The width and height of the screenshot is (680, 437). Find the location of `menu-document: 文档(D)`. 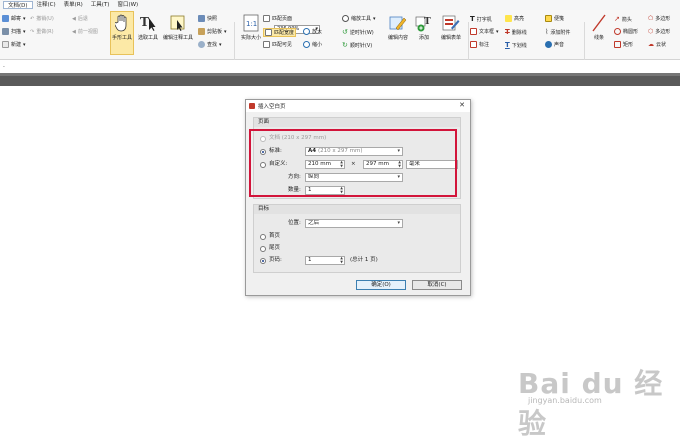

menu-document: 文档(D) is located at coordinates (18, 5).